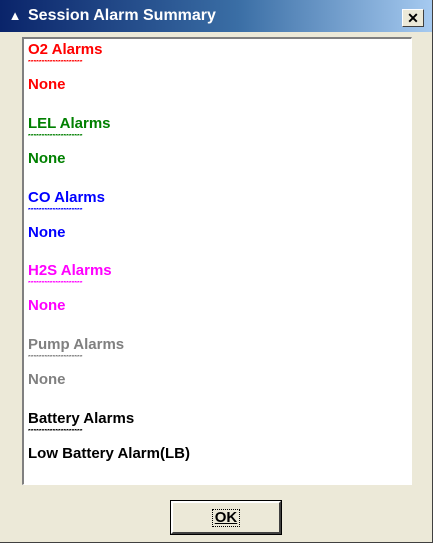 The image size is (433, 548). What do you see at coordinates (47, 84) in the screenshot?
I see `o2-alarms-value: None` at bounding box center [47, 84].